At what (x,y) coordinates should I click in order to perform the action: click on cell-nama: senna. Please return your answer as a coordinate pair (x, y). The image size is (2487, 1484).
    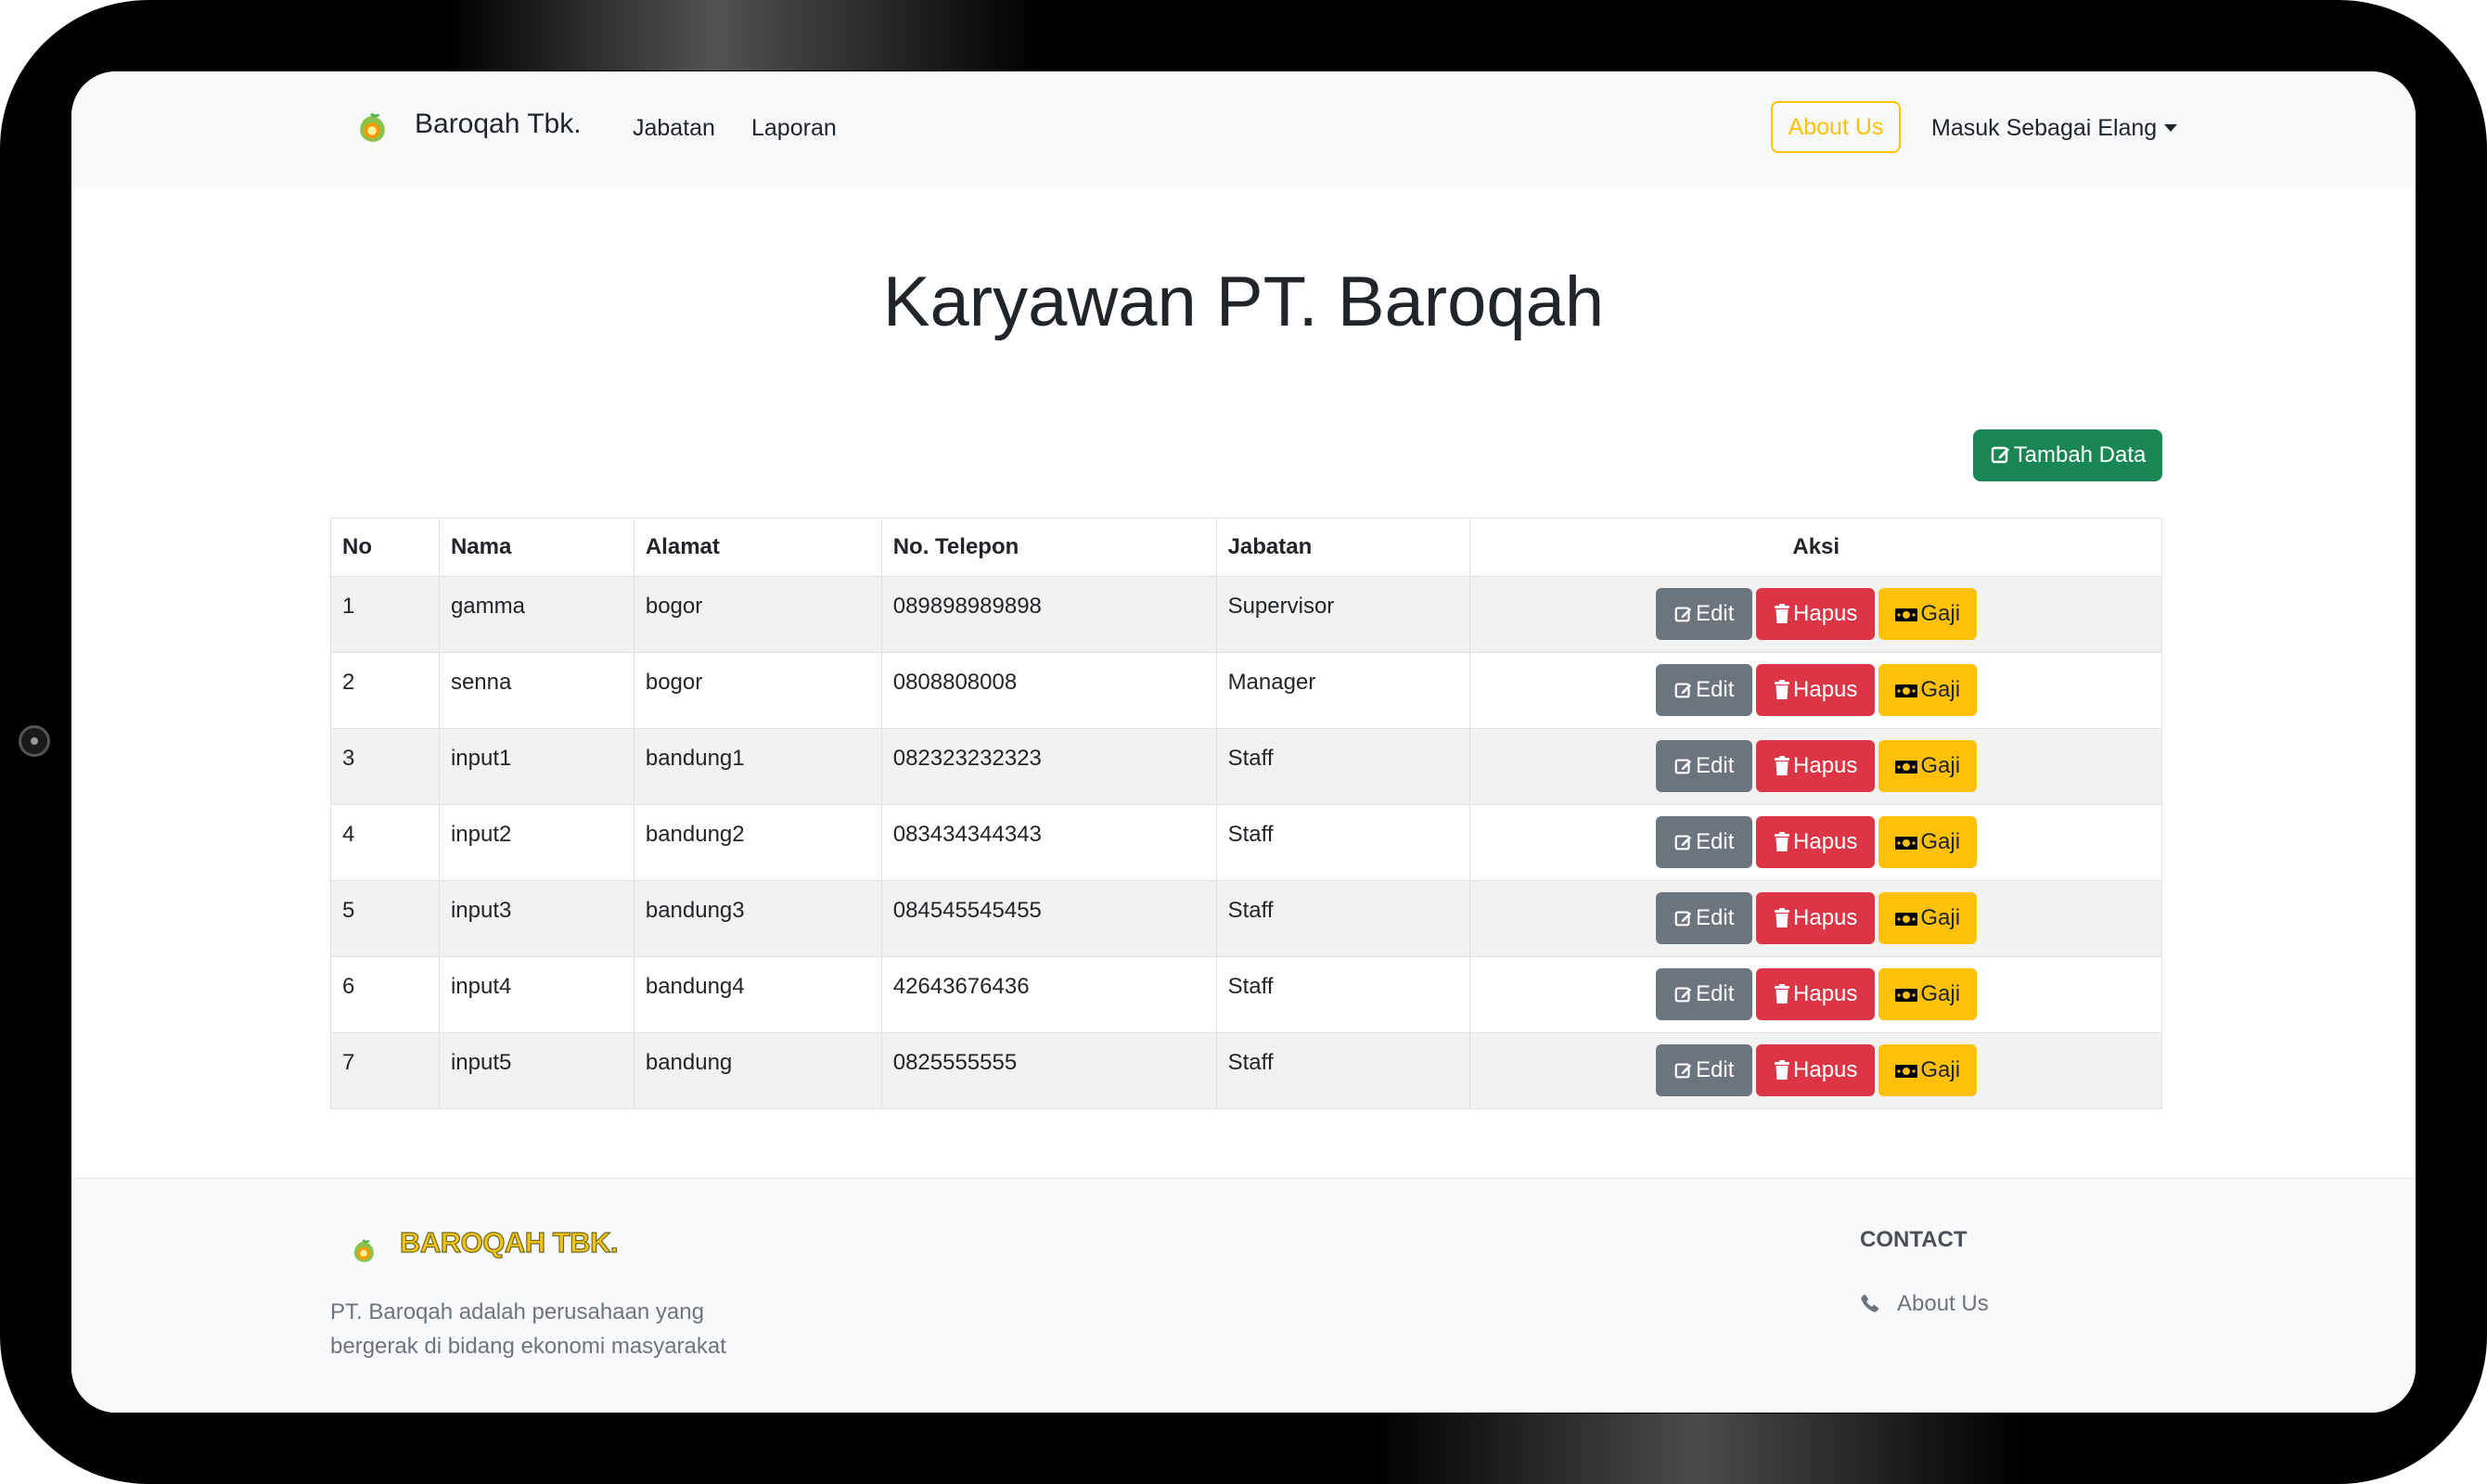
    Looking at the image, I should click on (536, 690).